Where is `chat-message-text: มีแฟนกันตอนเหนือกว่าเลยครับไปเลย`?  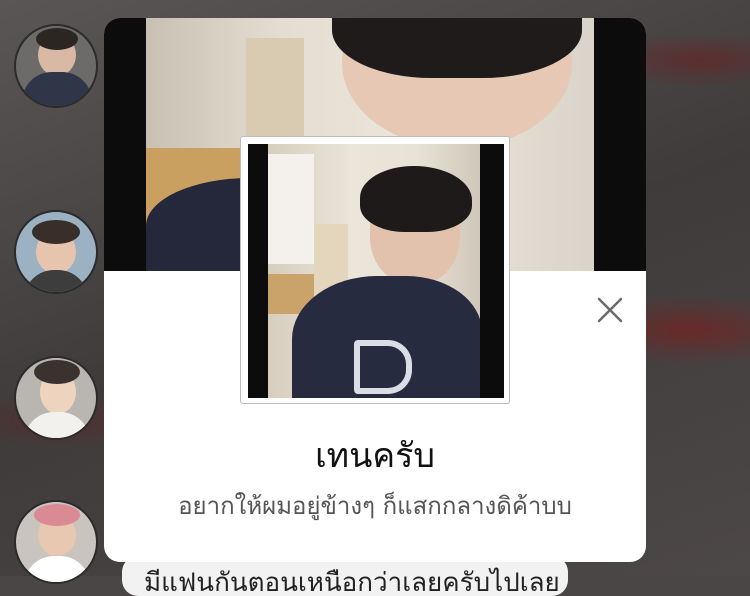 chat-message-text: มีแฟนกันตอนเหนือกว่าเลยครับไปเลย is located at coordinates (352, 582).